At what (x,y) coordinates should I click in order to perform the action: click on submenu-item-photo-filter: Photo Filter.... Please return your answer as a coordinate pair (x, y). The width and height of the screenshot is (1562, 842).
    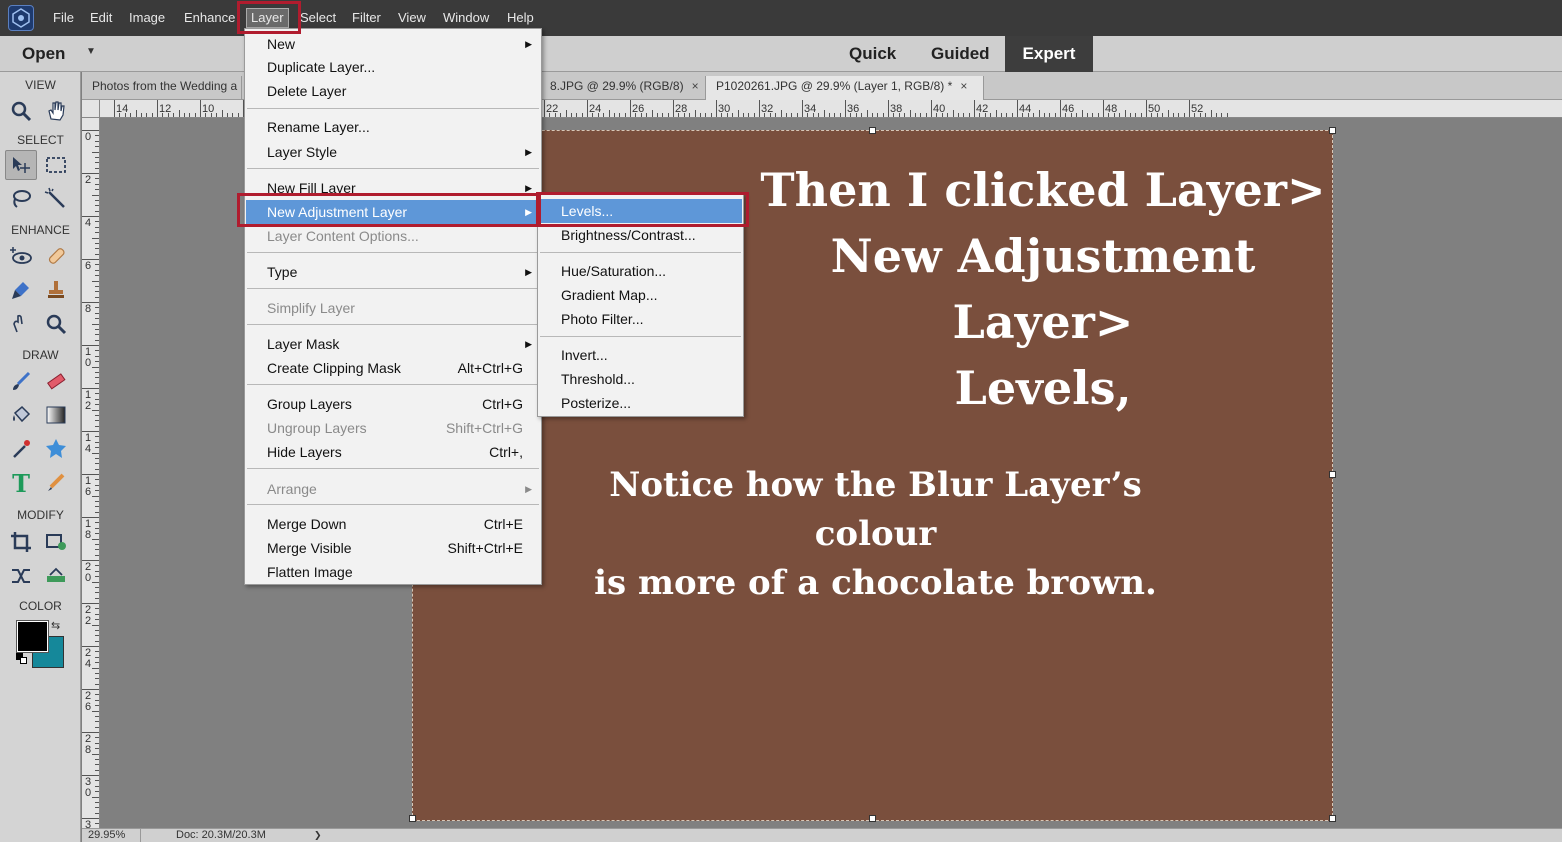
    Looking at the image, I should click on (640, 319).